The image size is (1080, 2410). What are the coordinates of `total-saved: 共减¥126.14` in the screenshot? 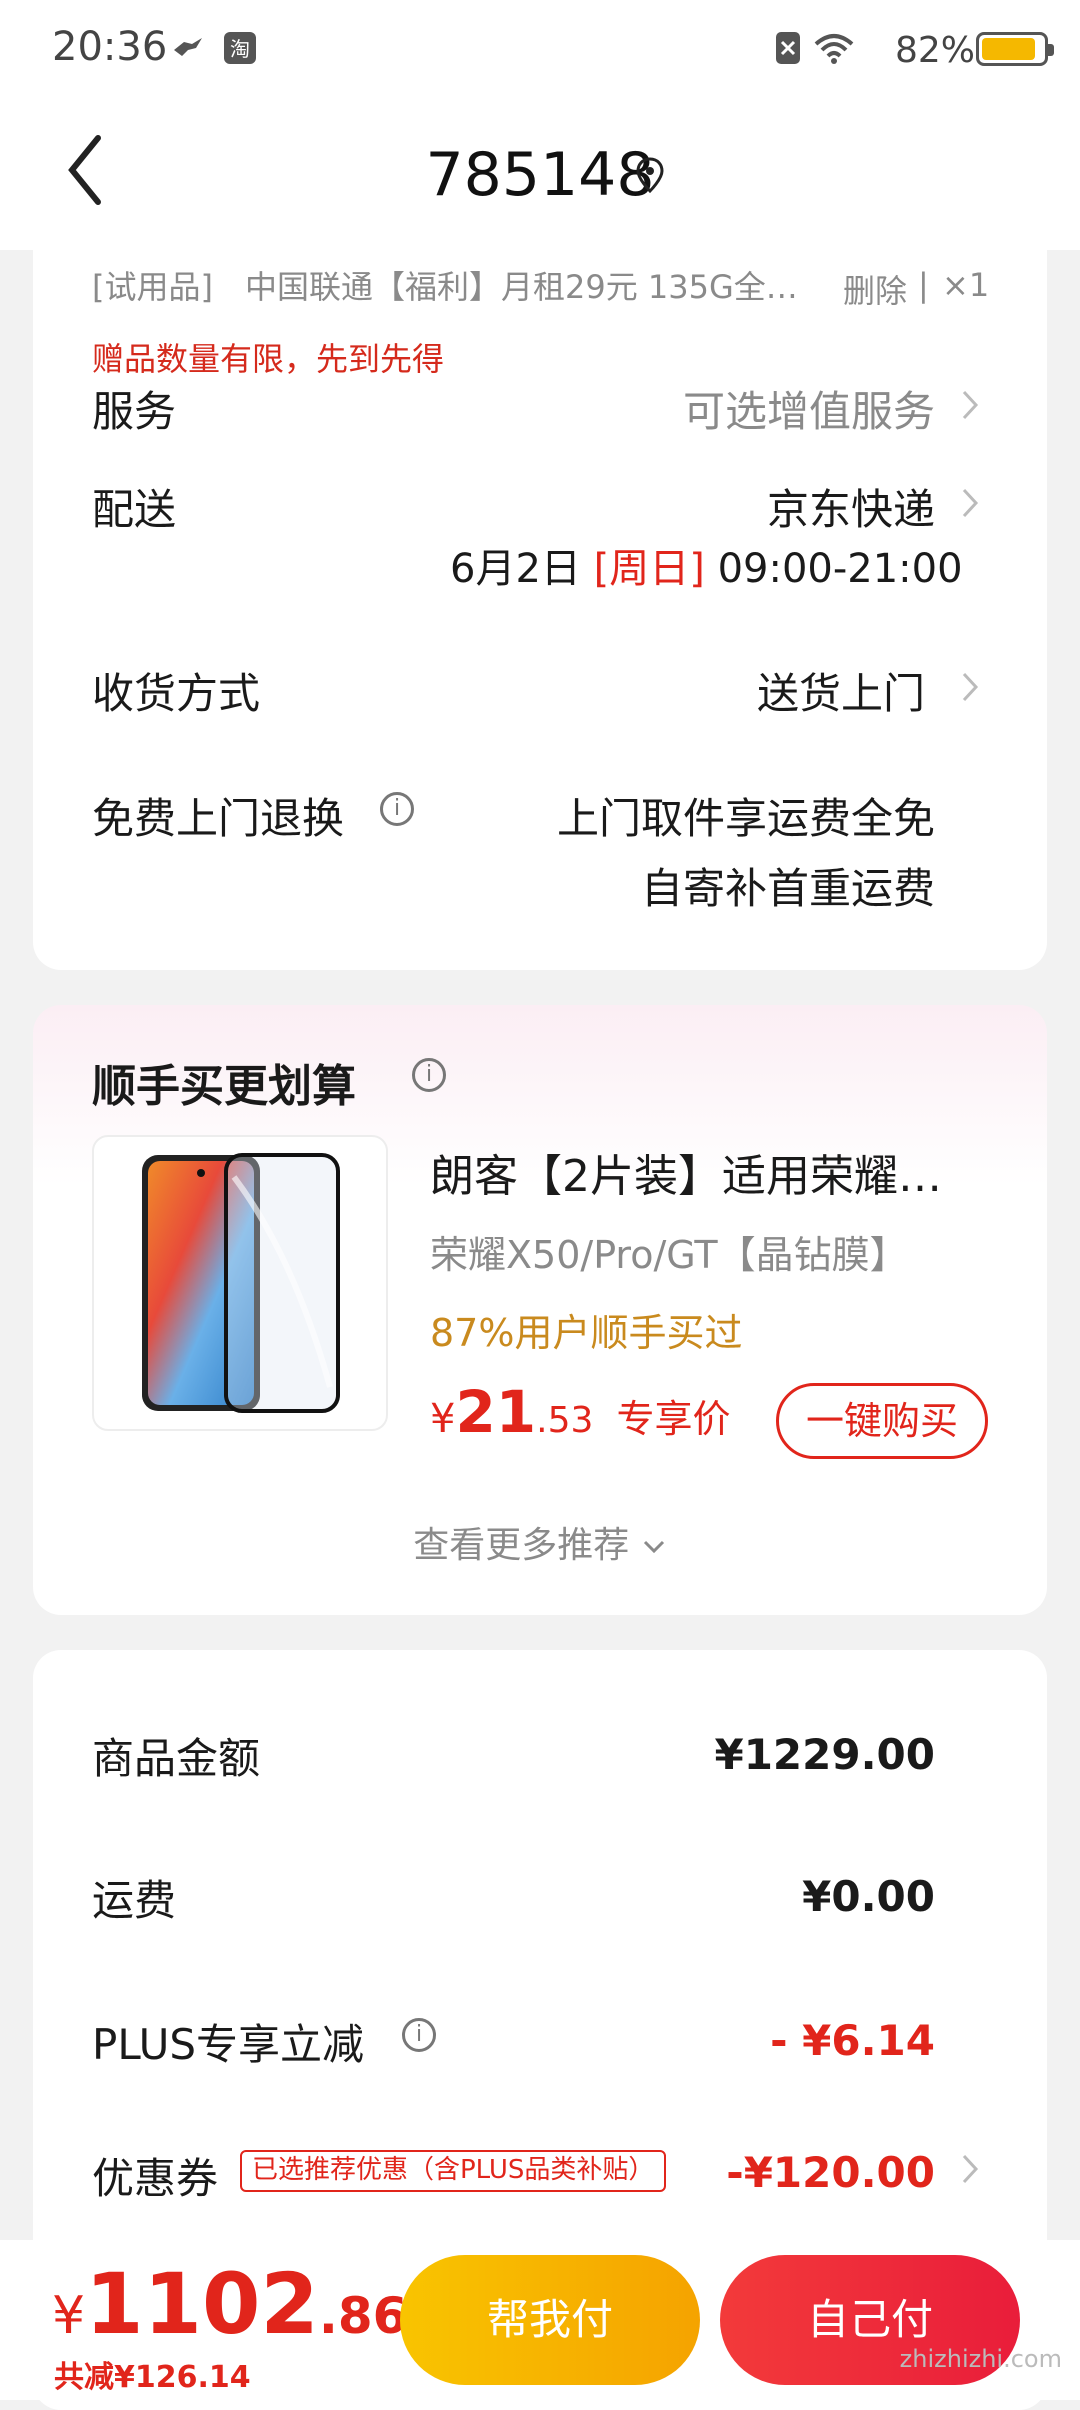 It's located at (152, 2377).